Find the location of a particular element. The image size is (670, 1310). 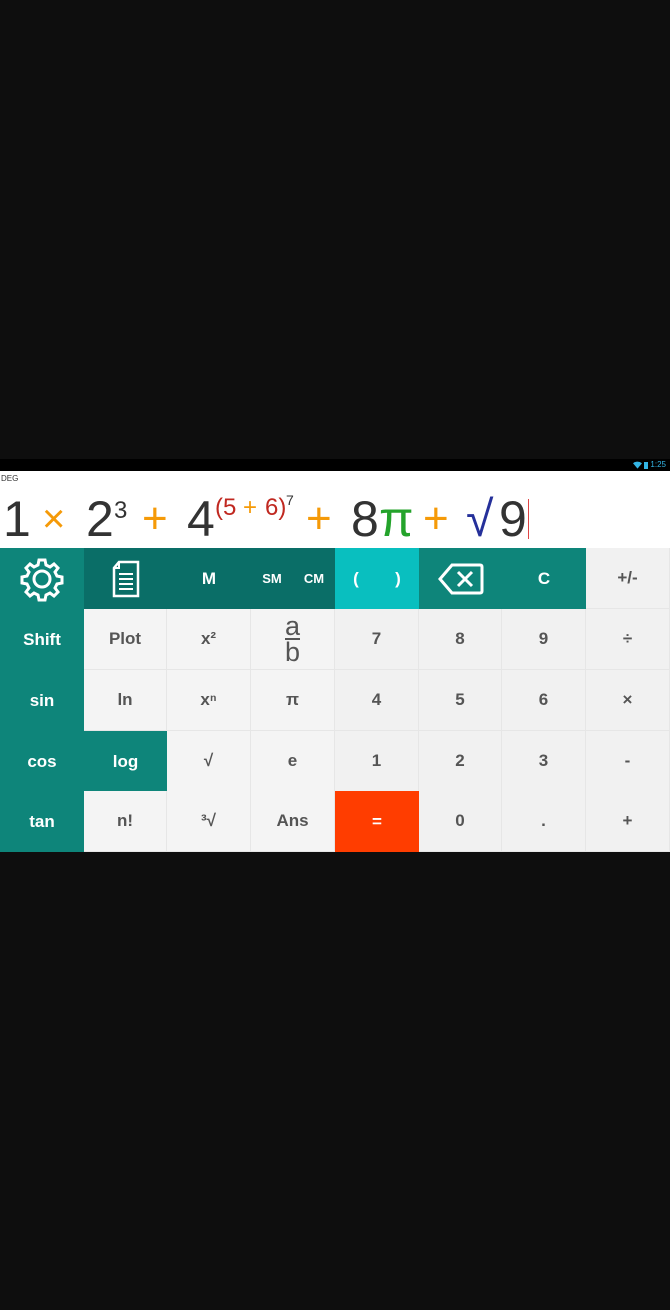

keypad-row-1: M SM CM ( ) C +/- is located at coordinates (335, 578).